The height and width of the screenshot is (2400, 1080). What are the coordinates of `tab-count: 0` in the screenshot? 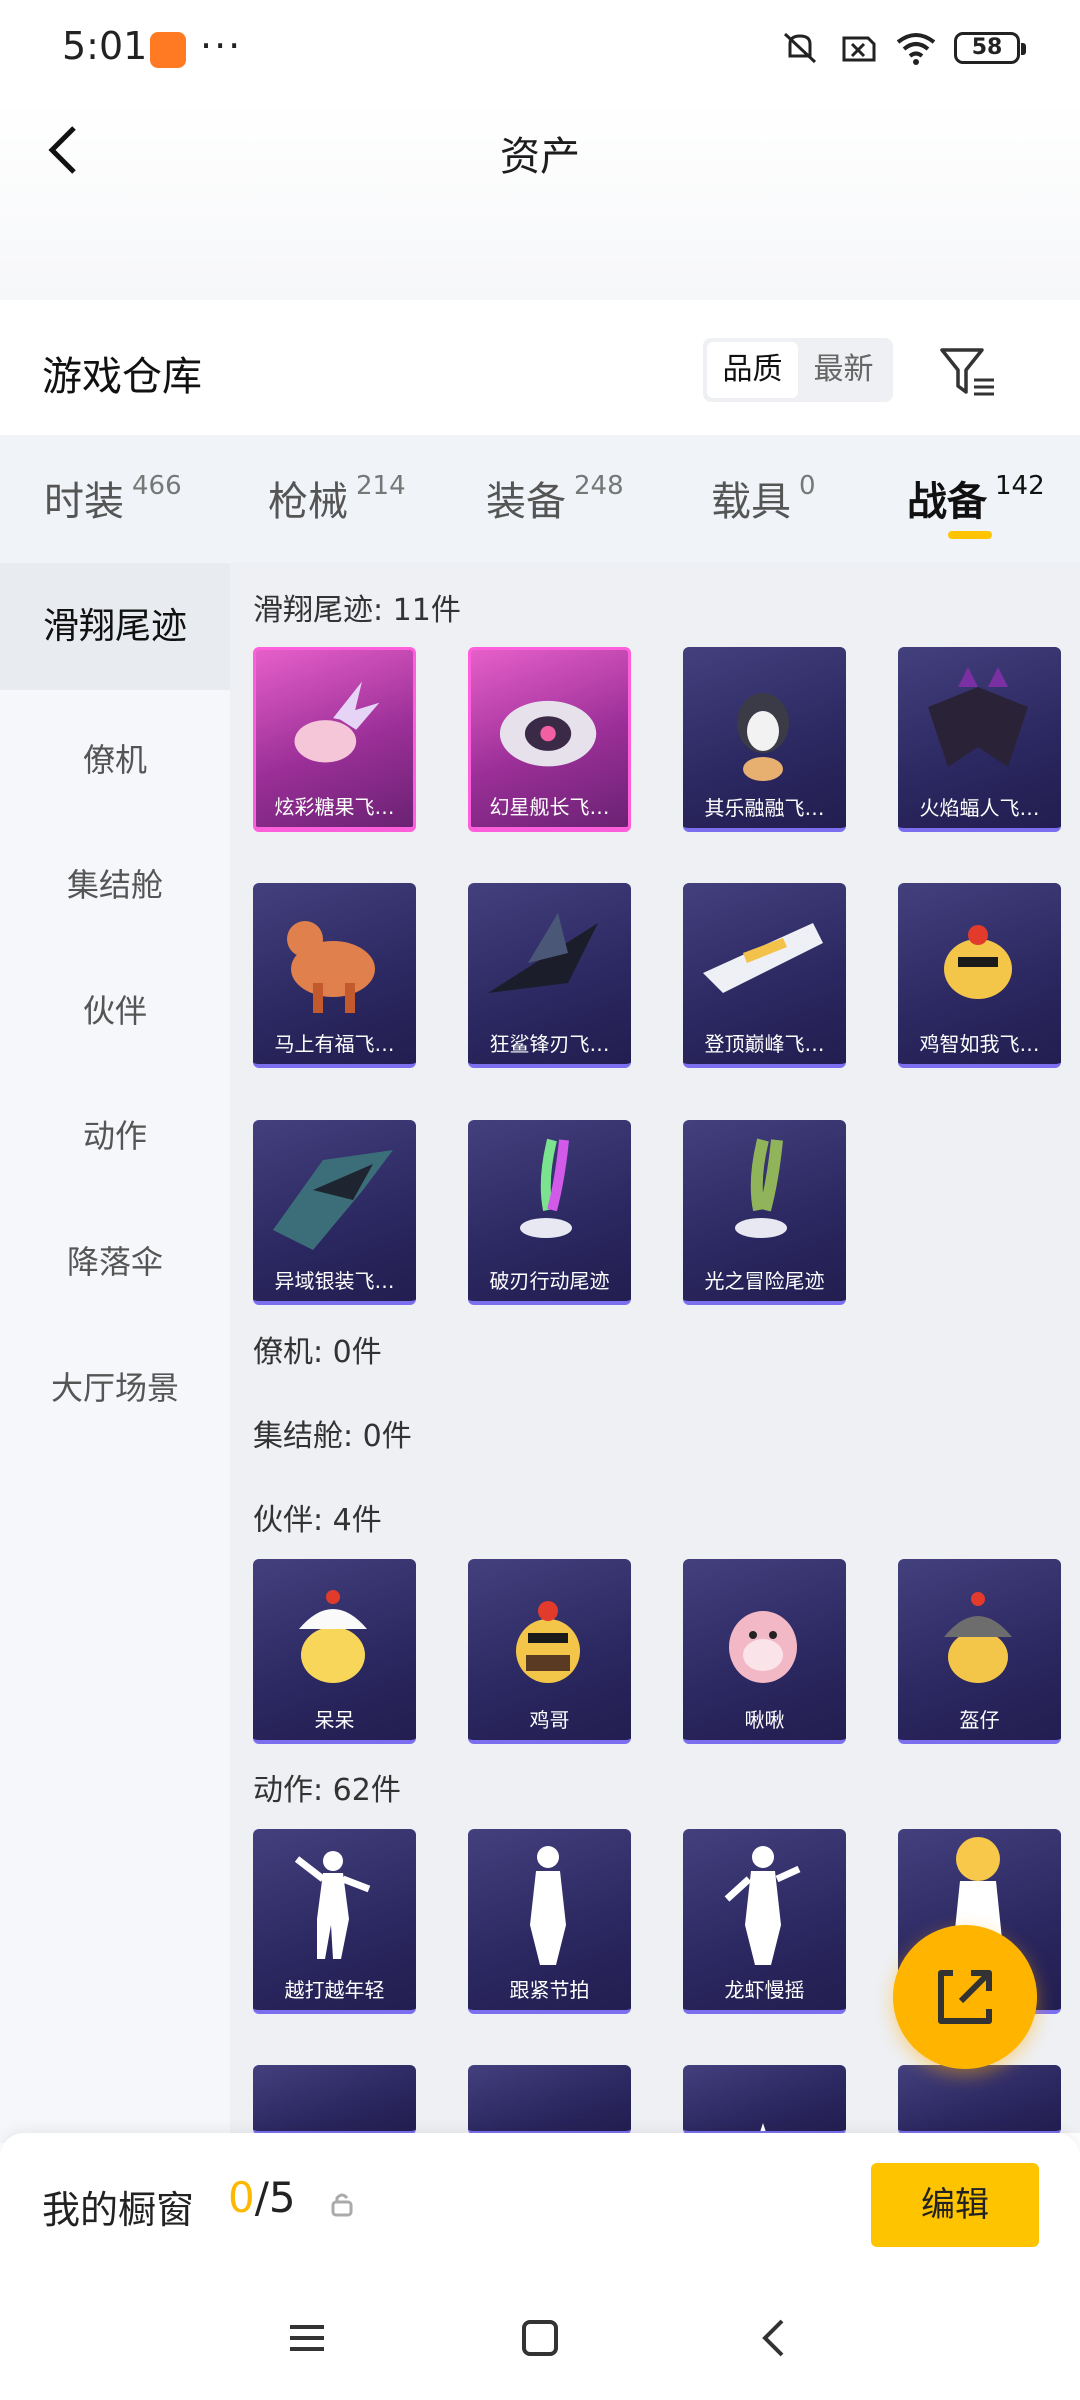 It's located at (807, 486).